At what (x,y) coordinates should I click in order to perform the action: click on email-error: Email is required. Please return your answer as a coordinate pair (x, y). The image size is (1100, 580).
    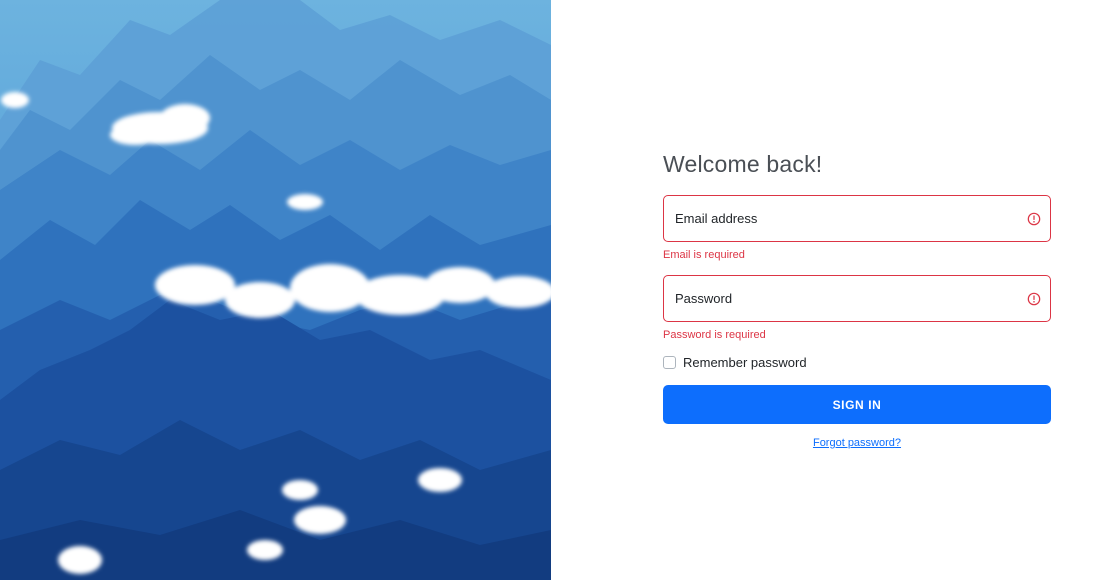
    Looking at the image, I should click on (704, 255).